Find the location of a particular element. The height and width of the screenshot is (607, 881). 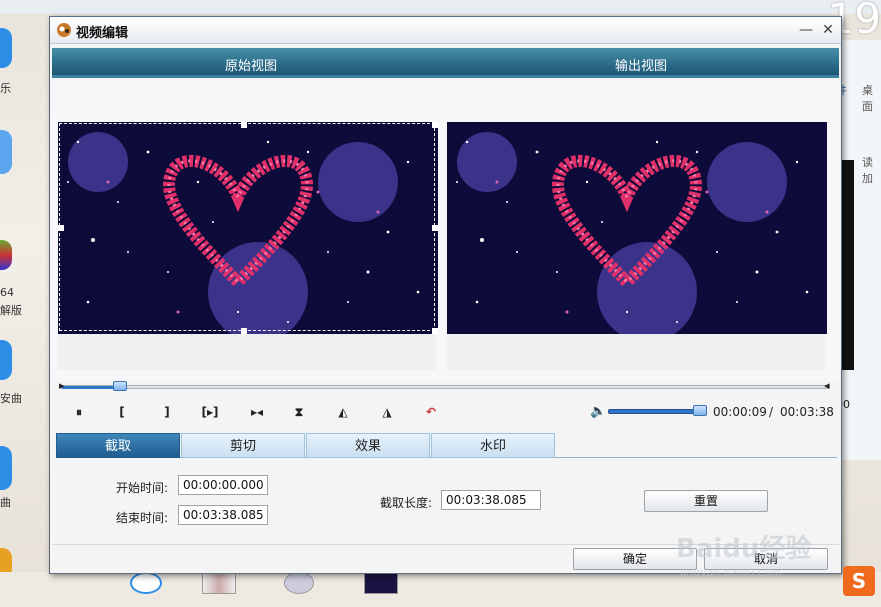

desktop-icon-label: 曲 is located at coordinates (5, 502).